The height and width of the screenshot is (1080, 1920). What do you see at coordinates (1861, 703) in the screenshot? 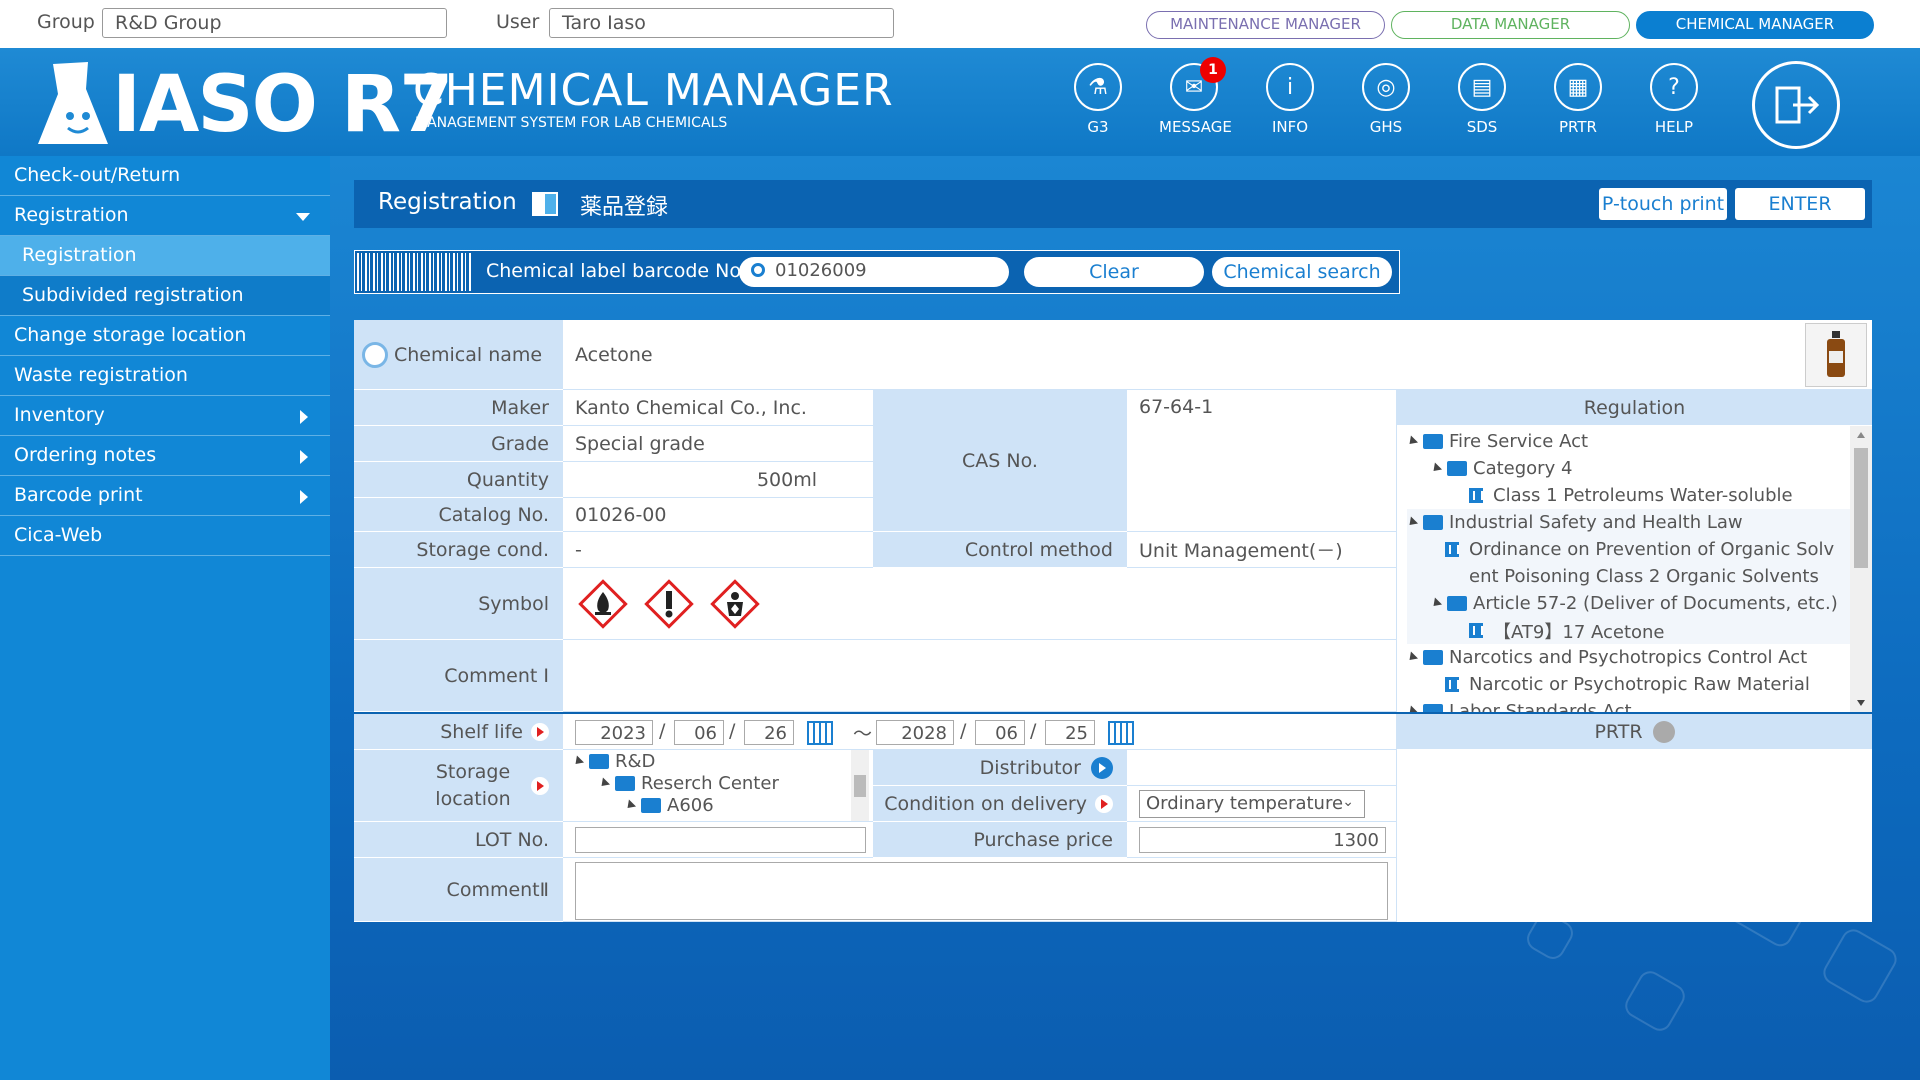
I see `scroll-down-icon` at bounding box center [1861, 703].